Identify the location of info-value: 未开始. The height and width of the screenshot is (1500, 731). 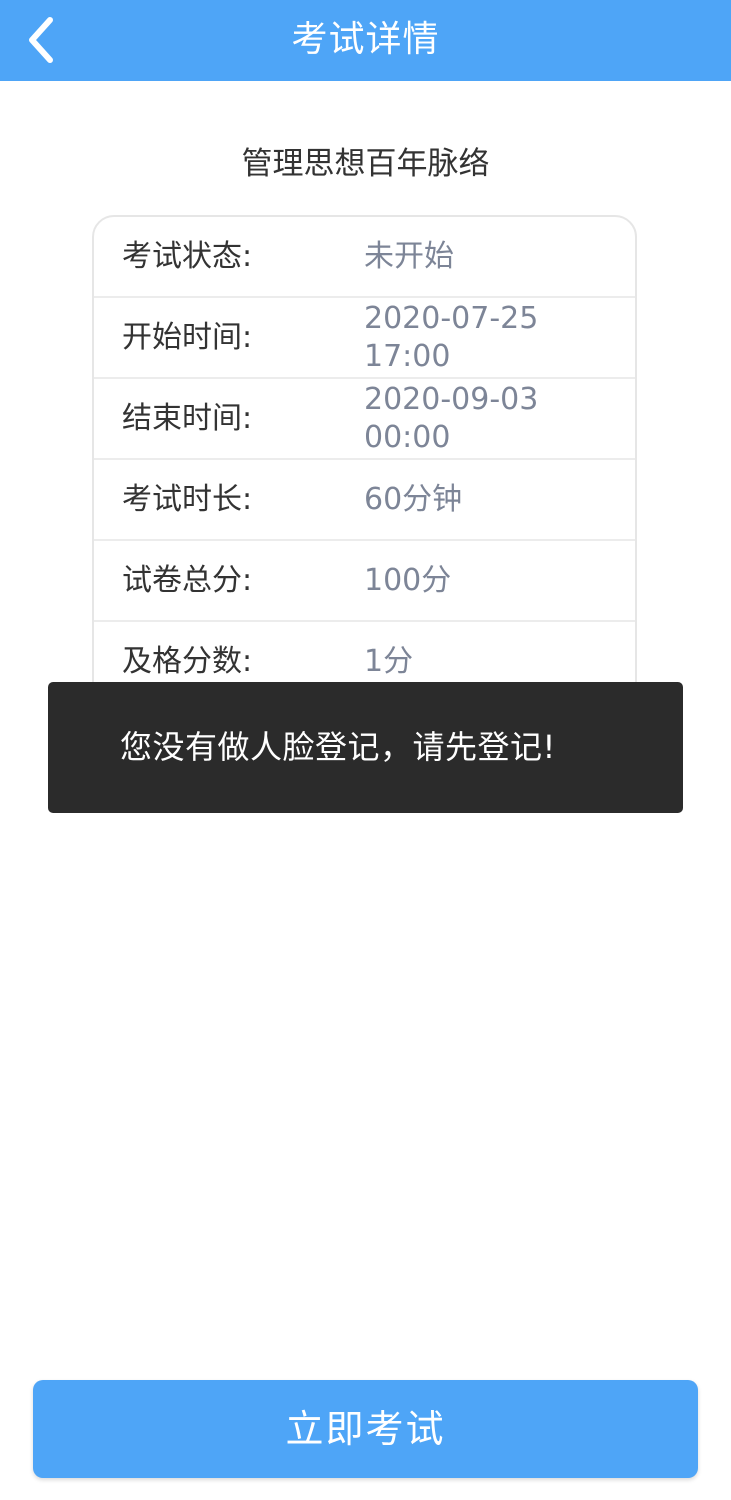
(494, 256).